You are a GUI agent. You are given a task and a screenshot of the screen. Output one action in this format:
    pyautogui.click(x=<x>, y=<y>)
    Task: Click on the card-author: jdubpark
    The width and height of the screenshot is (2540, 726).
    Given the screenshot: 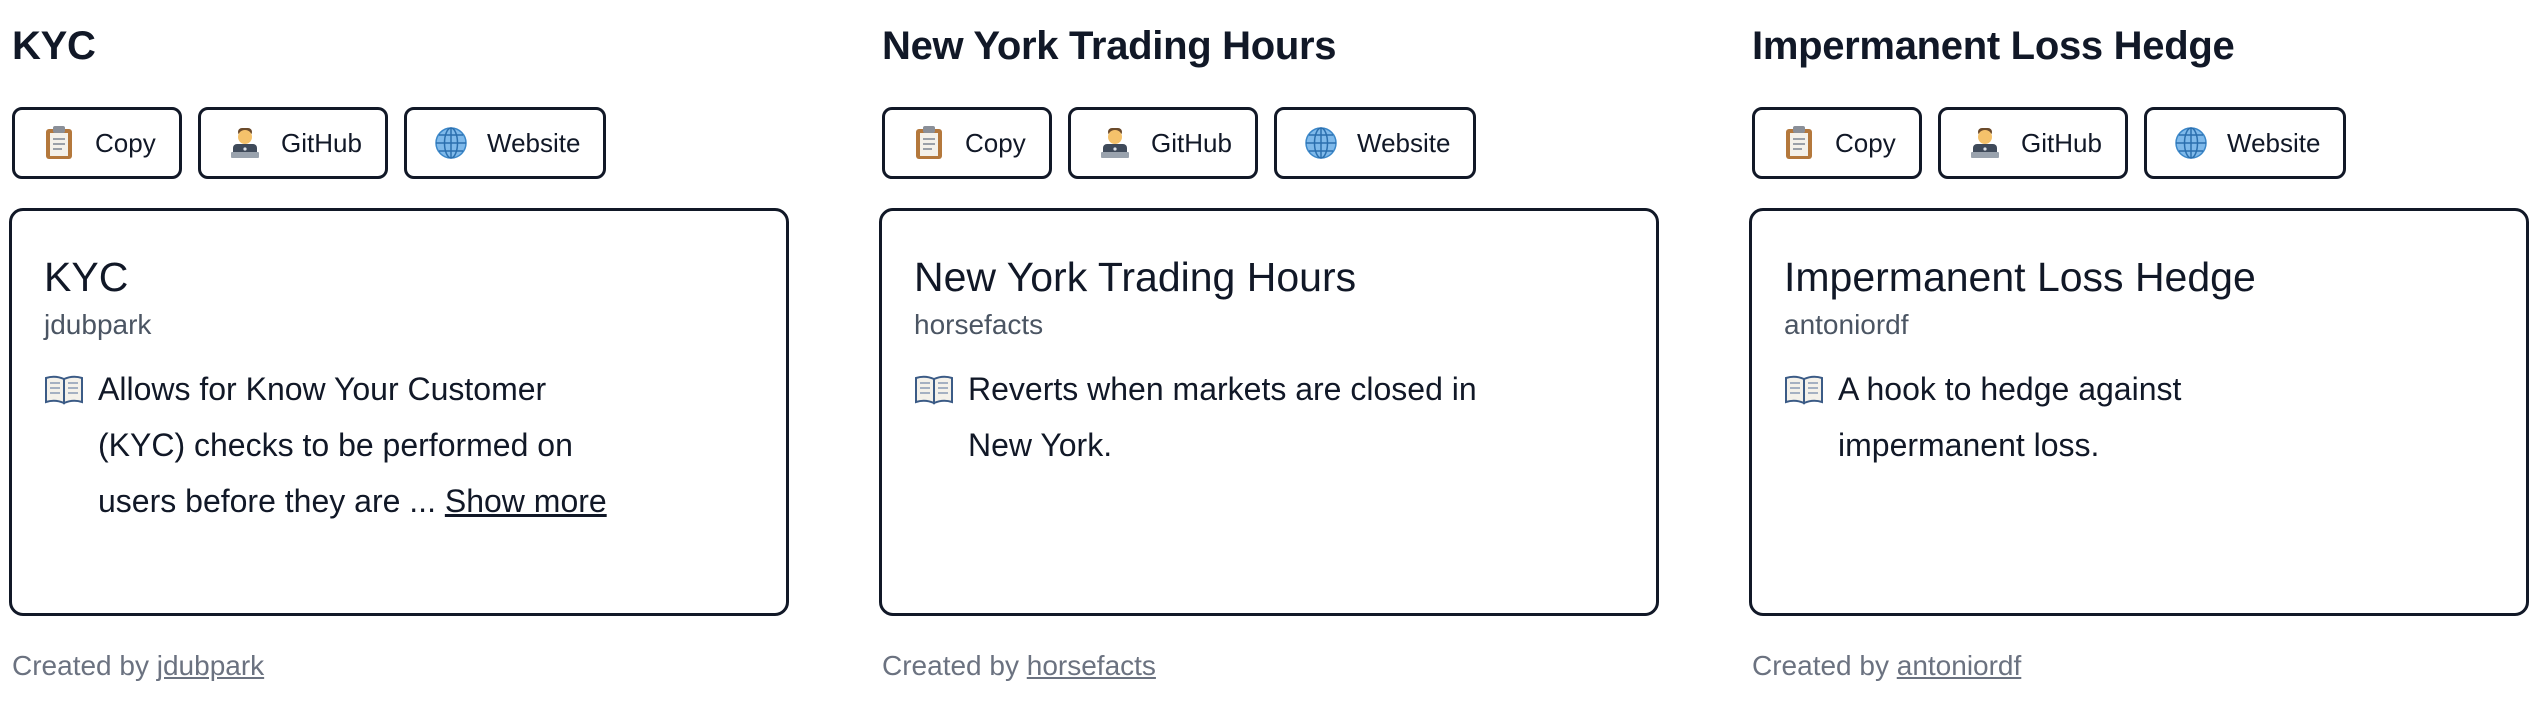 What is the action you would take?
    pyautogui.click(x=98, y=324)
    